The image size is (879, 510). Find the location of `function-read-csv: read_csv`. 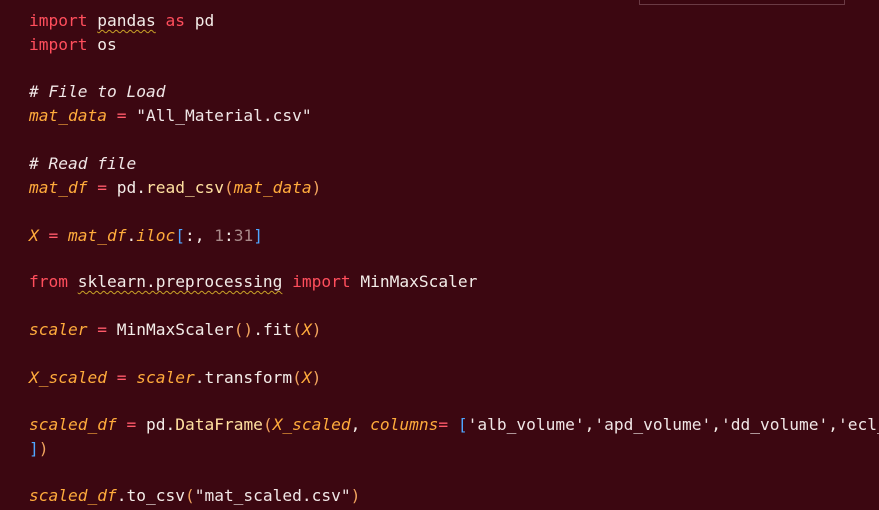

function-read-csv: read_csv is located at coordinates (184, 187).